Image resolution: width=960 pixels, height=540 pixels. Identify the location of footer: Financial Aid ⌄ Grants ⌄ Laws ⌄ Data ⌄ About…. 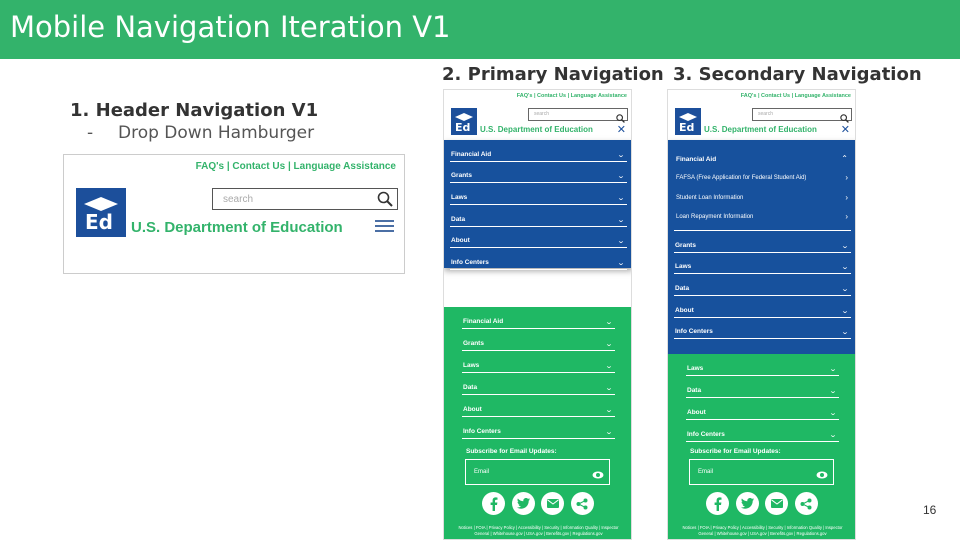
(537, 423).